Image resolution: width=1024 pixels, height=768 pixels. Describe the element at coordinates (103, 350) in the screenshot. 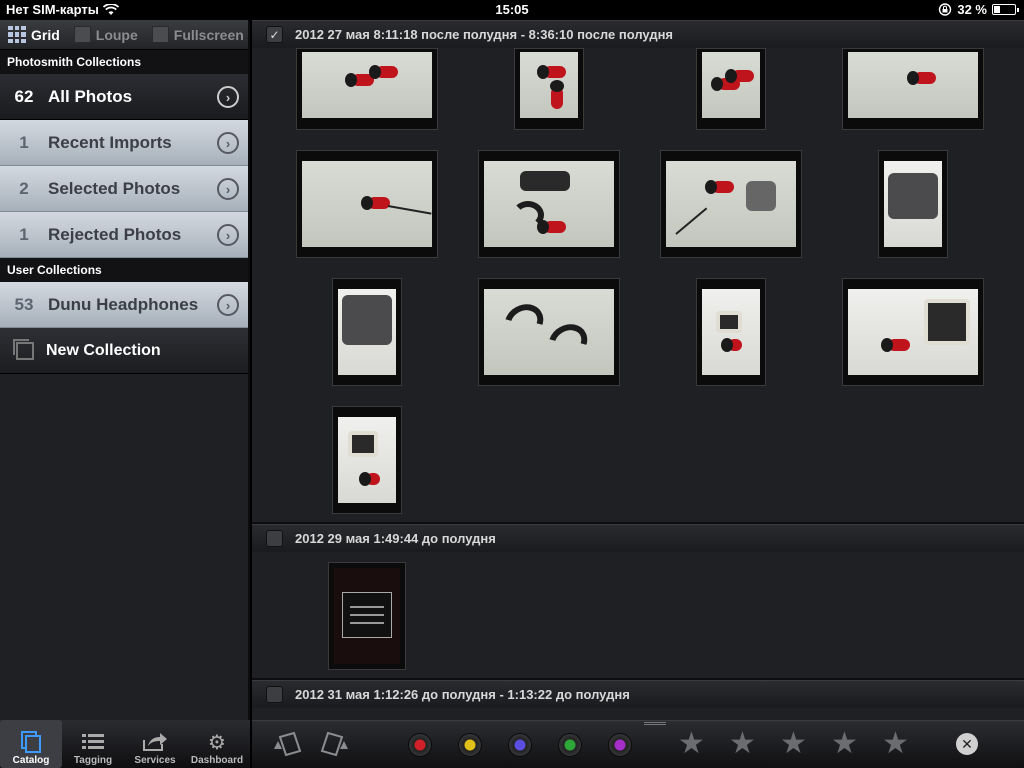

I see `new-collection-label: New Collection` at that location.